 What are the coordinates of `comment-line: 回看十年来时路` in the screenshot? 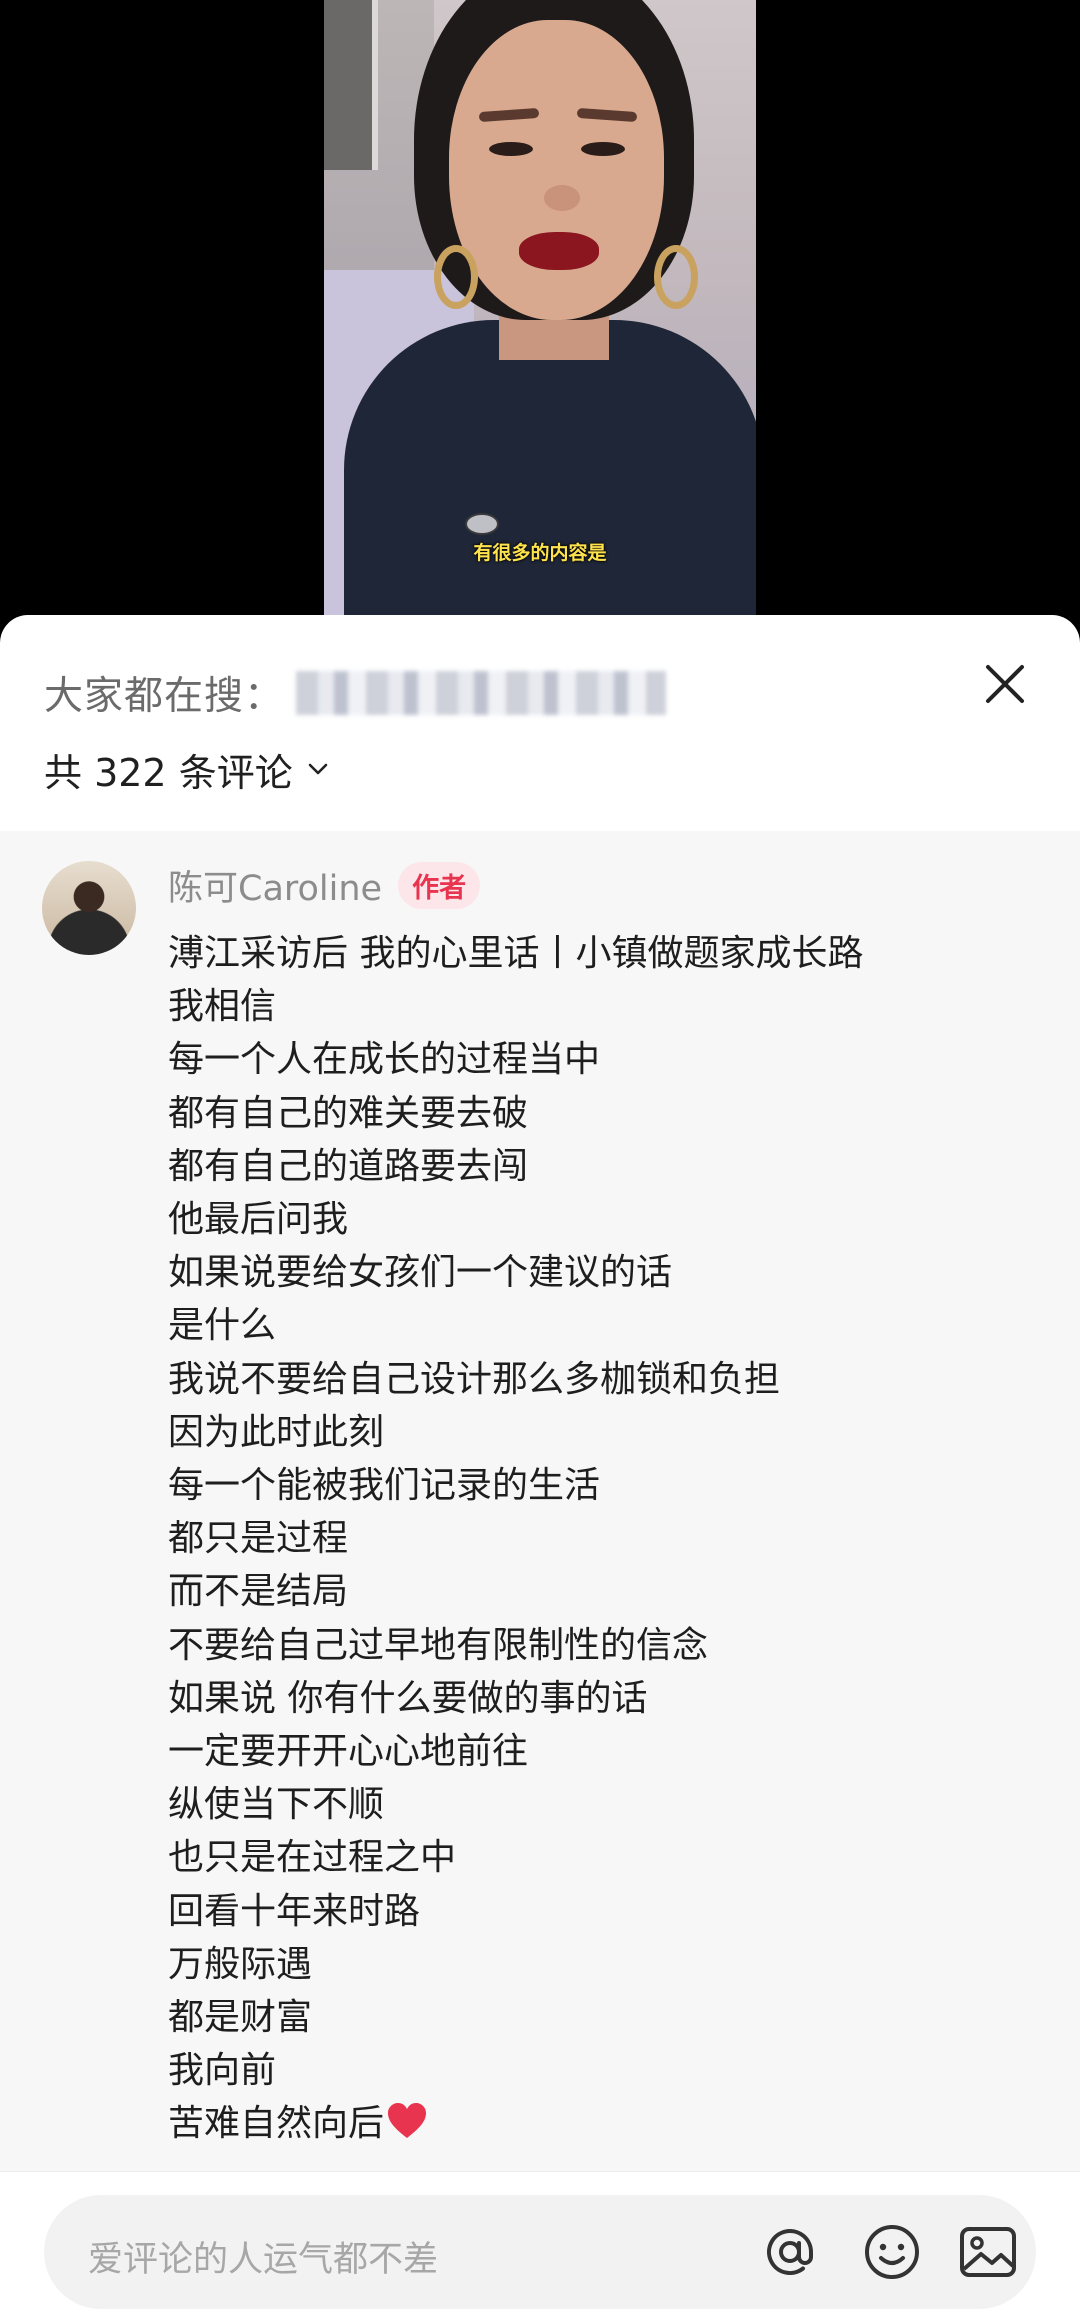 It's located at (608, 1911).